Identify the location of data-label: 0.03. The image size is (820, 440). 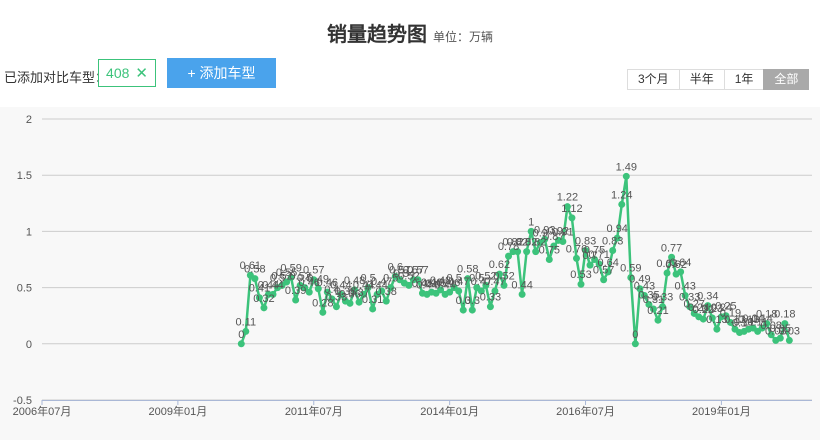
(789, 331).